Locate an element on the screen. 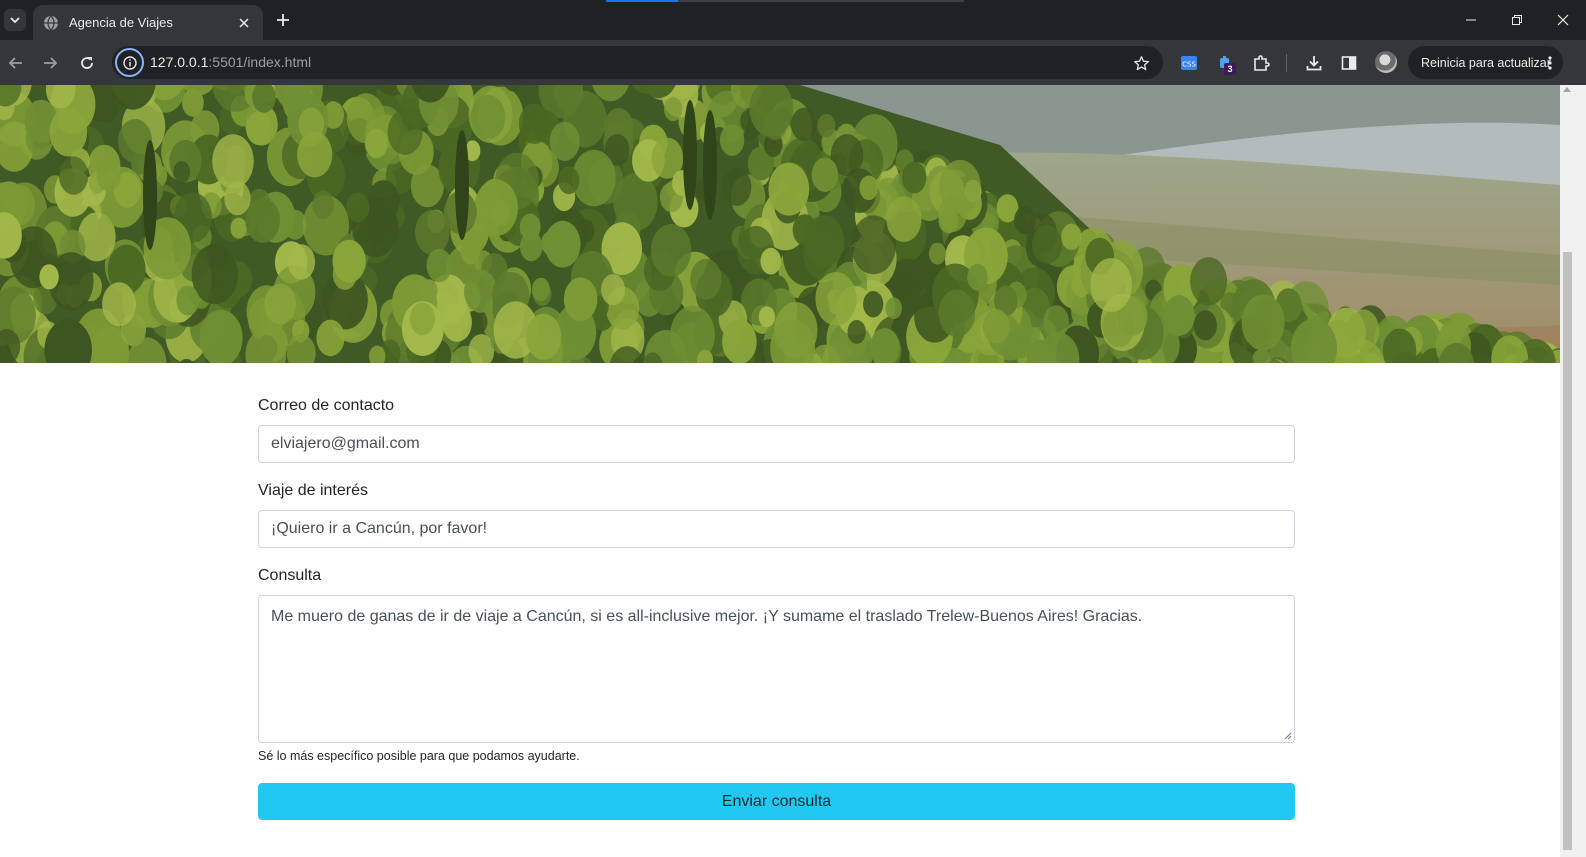 The width and height of the screenshot is (1586, 857). window-controls is located at coordinates (1517, 20).